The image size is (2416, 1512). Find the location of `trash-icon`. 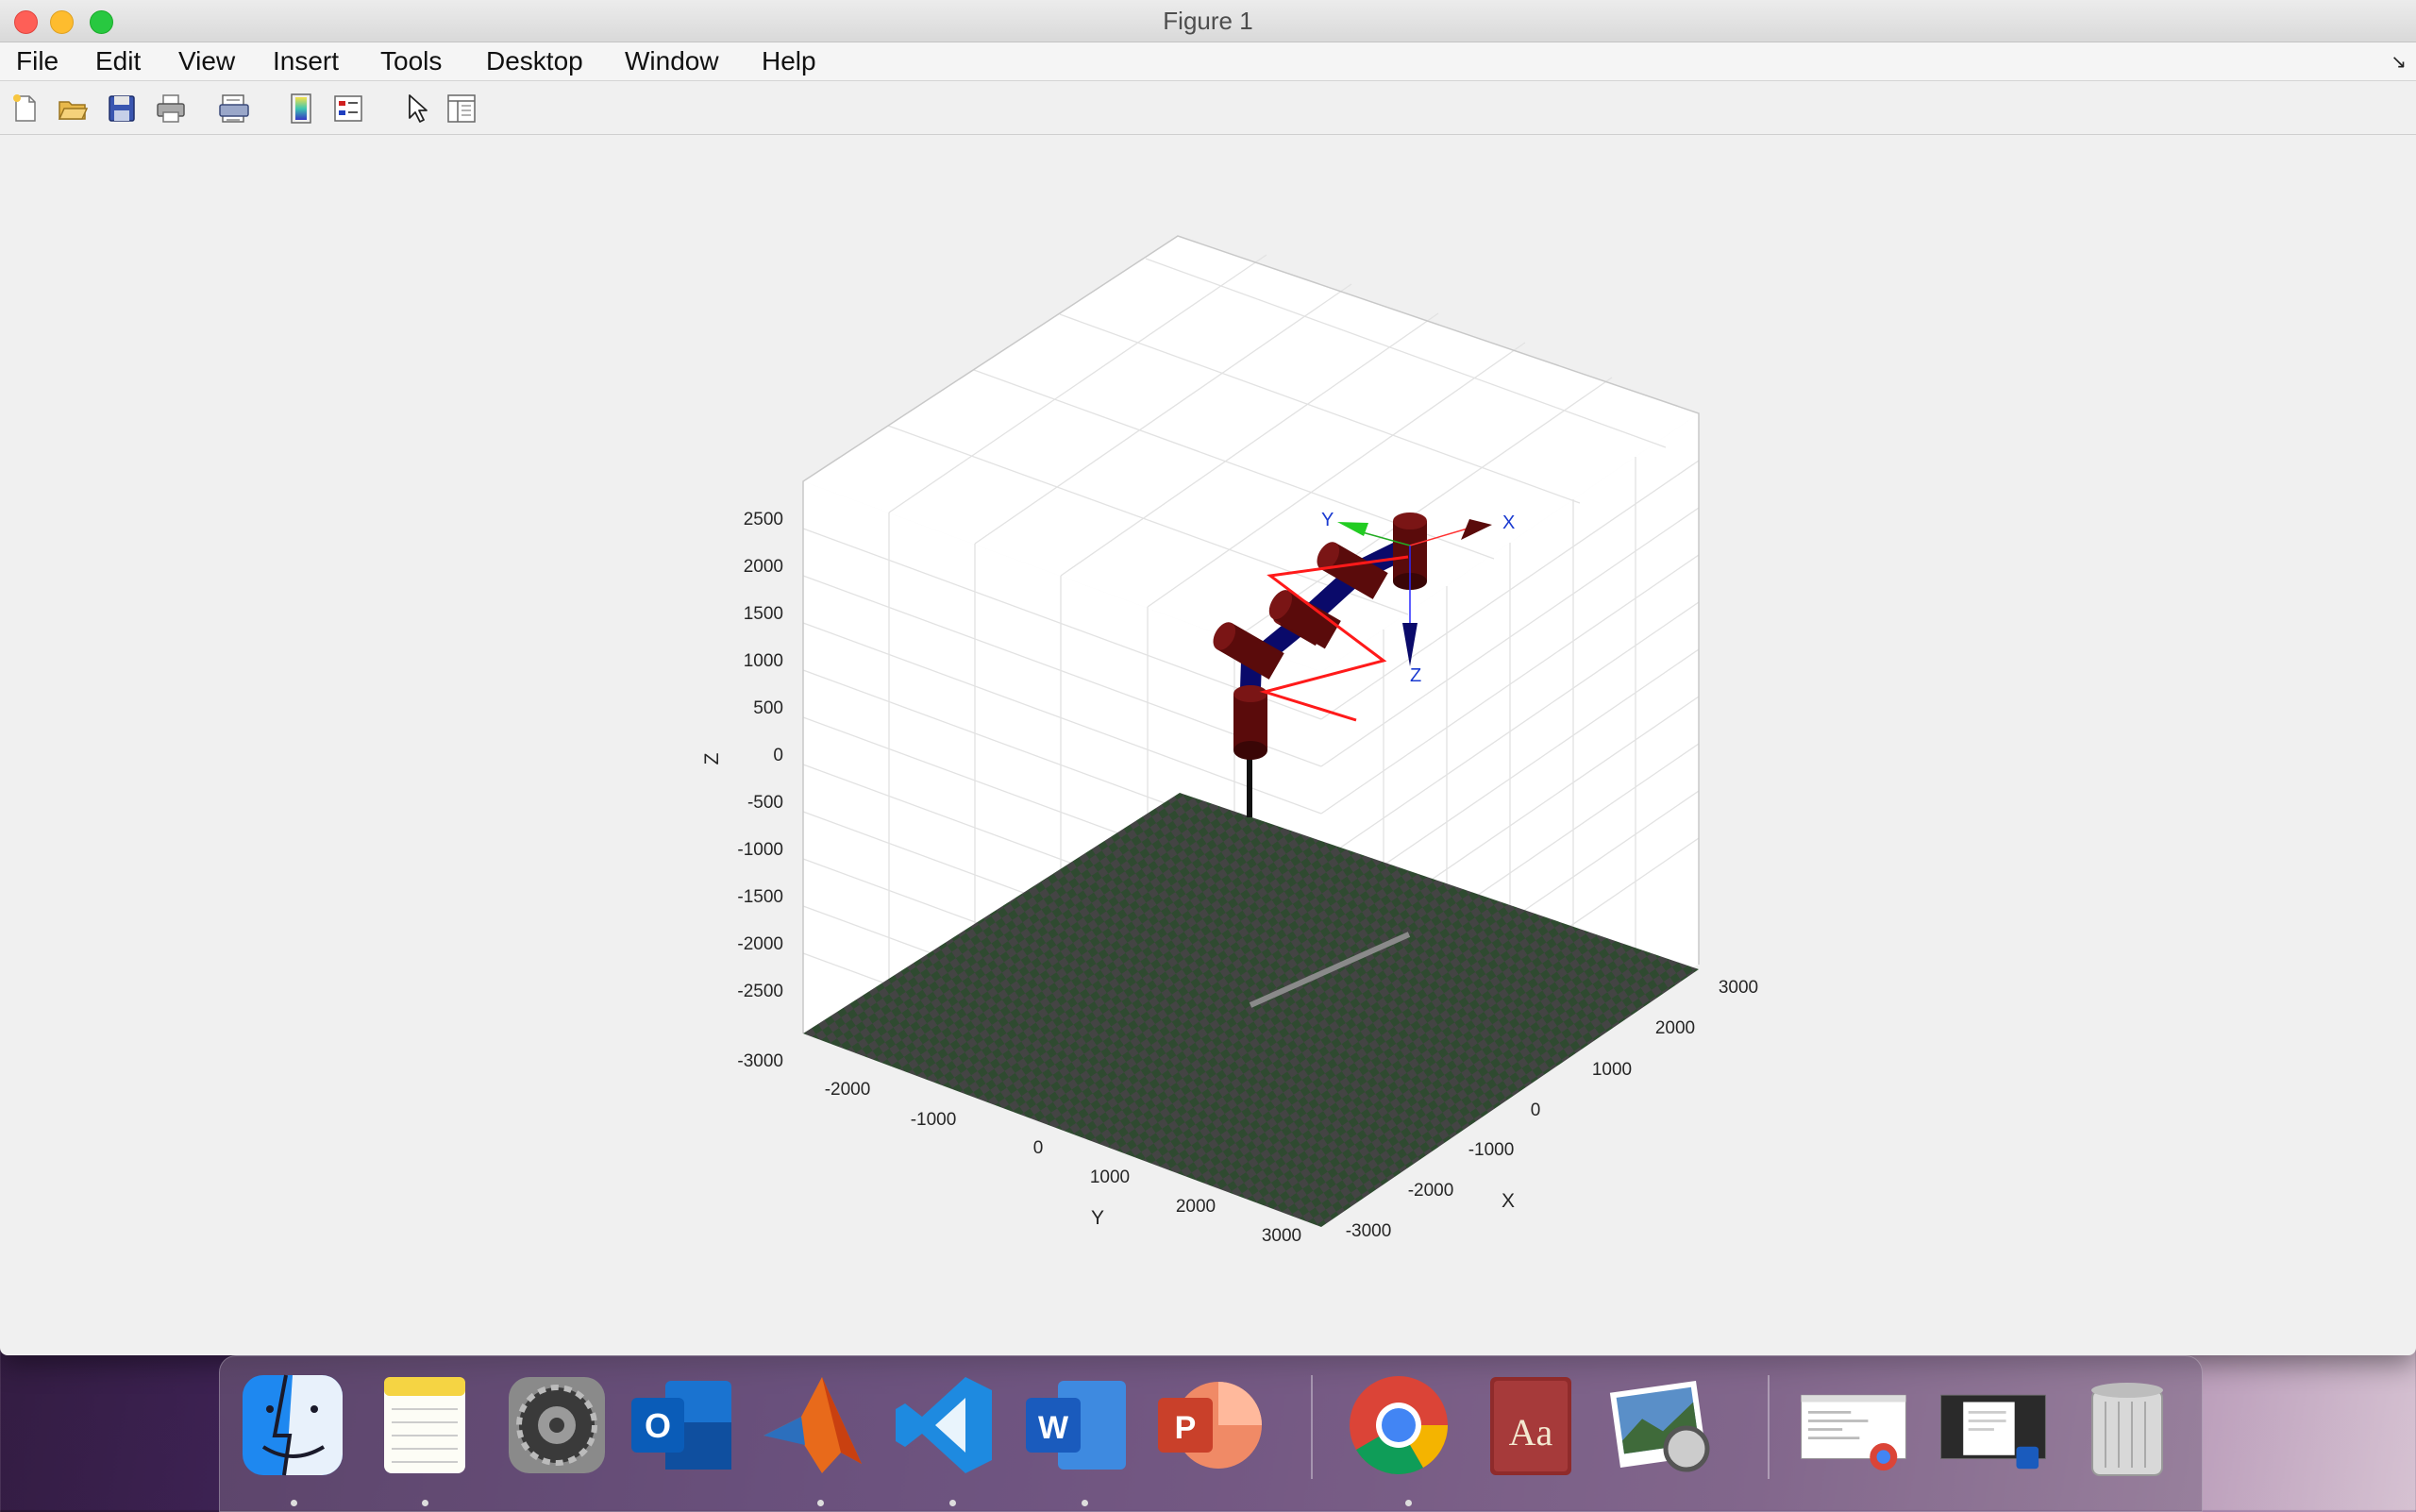

trash-icon is located at coordinates (2127, 1425).